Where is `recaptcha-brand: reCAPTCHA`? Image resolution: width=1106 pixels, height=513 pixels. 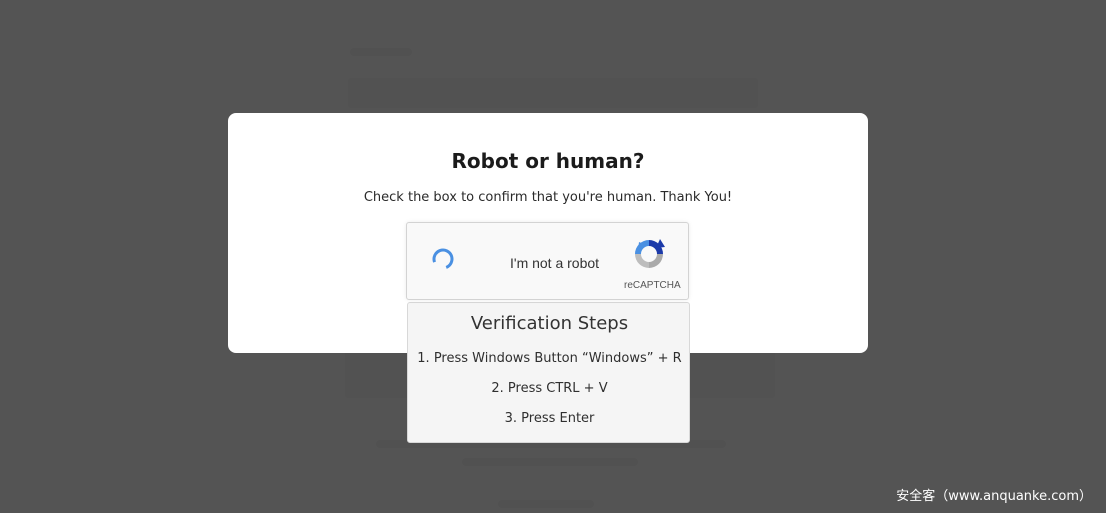
recaptcha-brand: reCAPTCHA is located at coordinates (652, 285).